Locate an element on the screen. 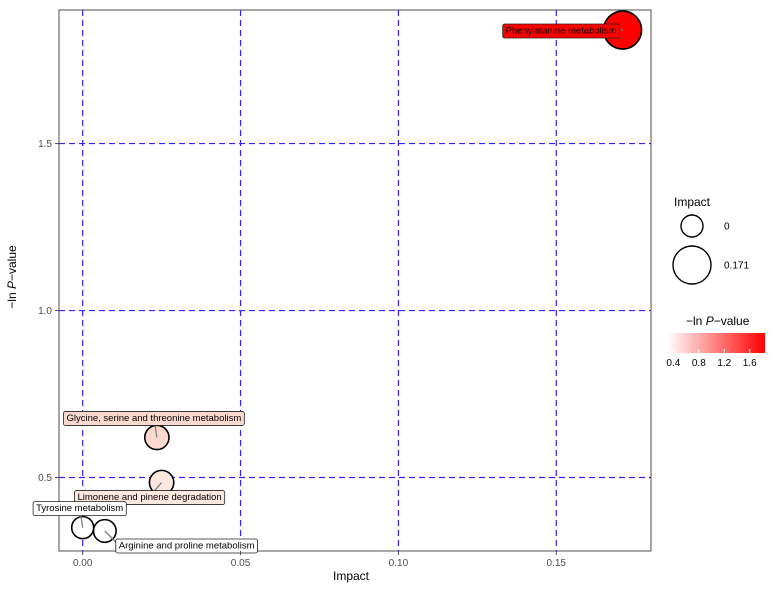 The width and height of the screenshot is (774, 589). color-legend-title-italic: P is located at coordinates (710, 321).